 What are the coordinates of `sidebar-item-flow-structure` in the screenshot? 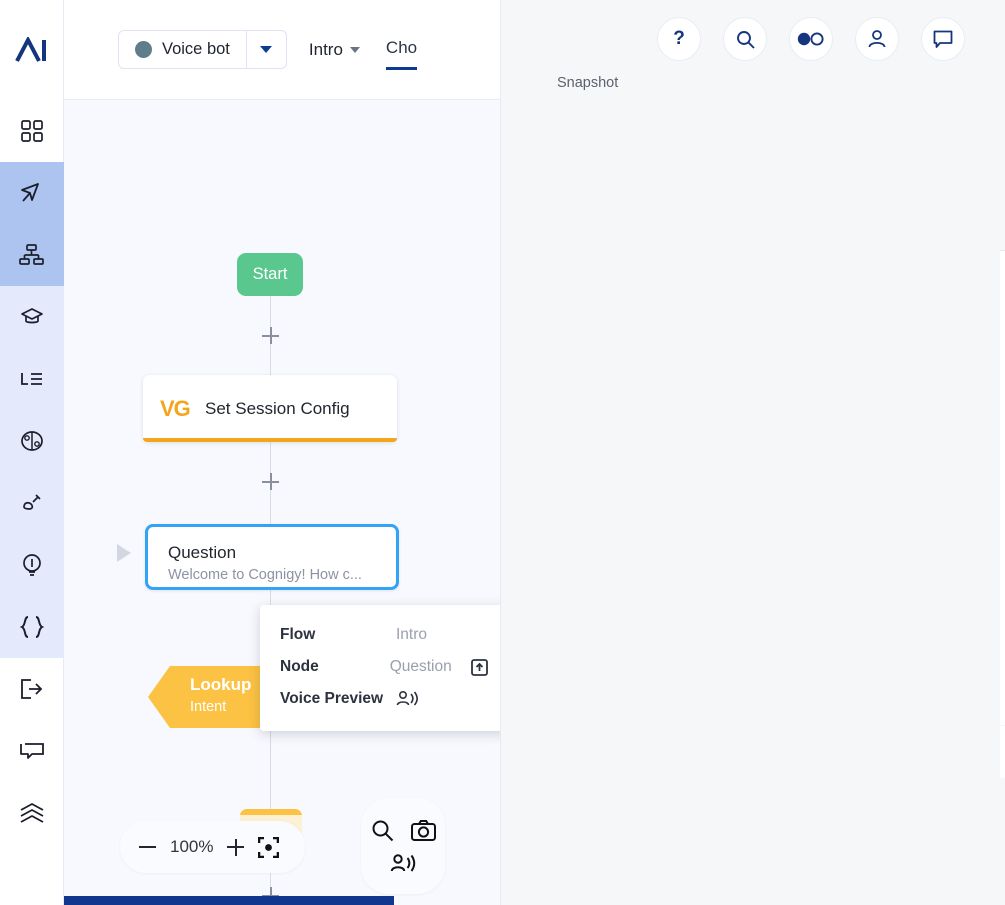 It's located at (32, 255).